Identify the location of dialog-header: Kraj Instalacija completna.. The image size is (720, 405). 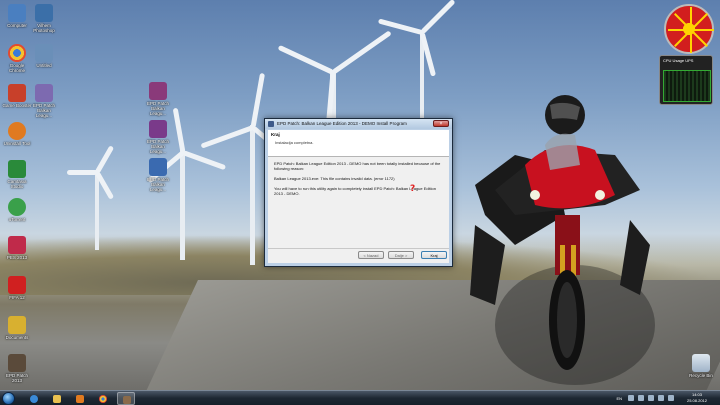
(358, 143).